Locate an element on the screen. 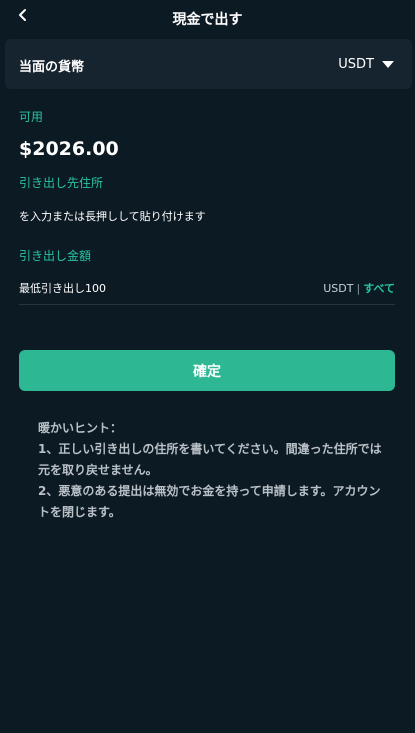 The image size is (415, 733). currency-selector: 当面の貨幣 USDT is located at coordinates (208, 64).